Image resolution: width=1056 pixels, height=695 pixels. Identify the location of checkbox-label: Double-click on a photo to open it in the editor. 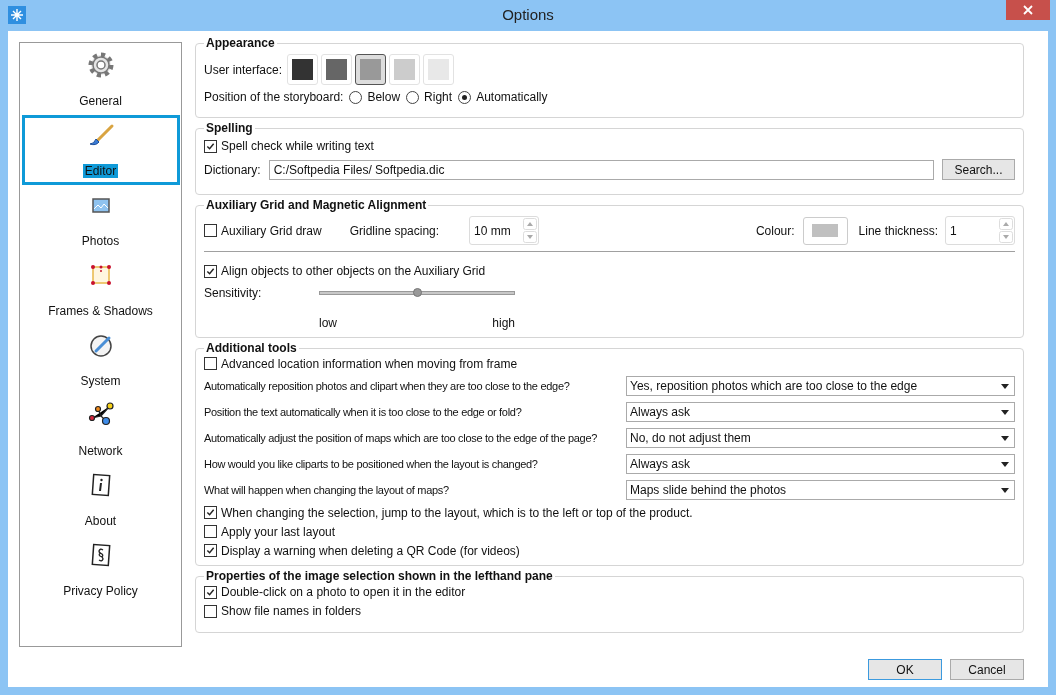
(343, 592).